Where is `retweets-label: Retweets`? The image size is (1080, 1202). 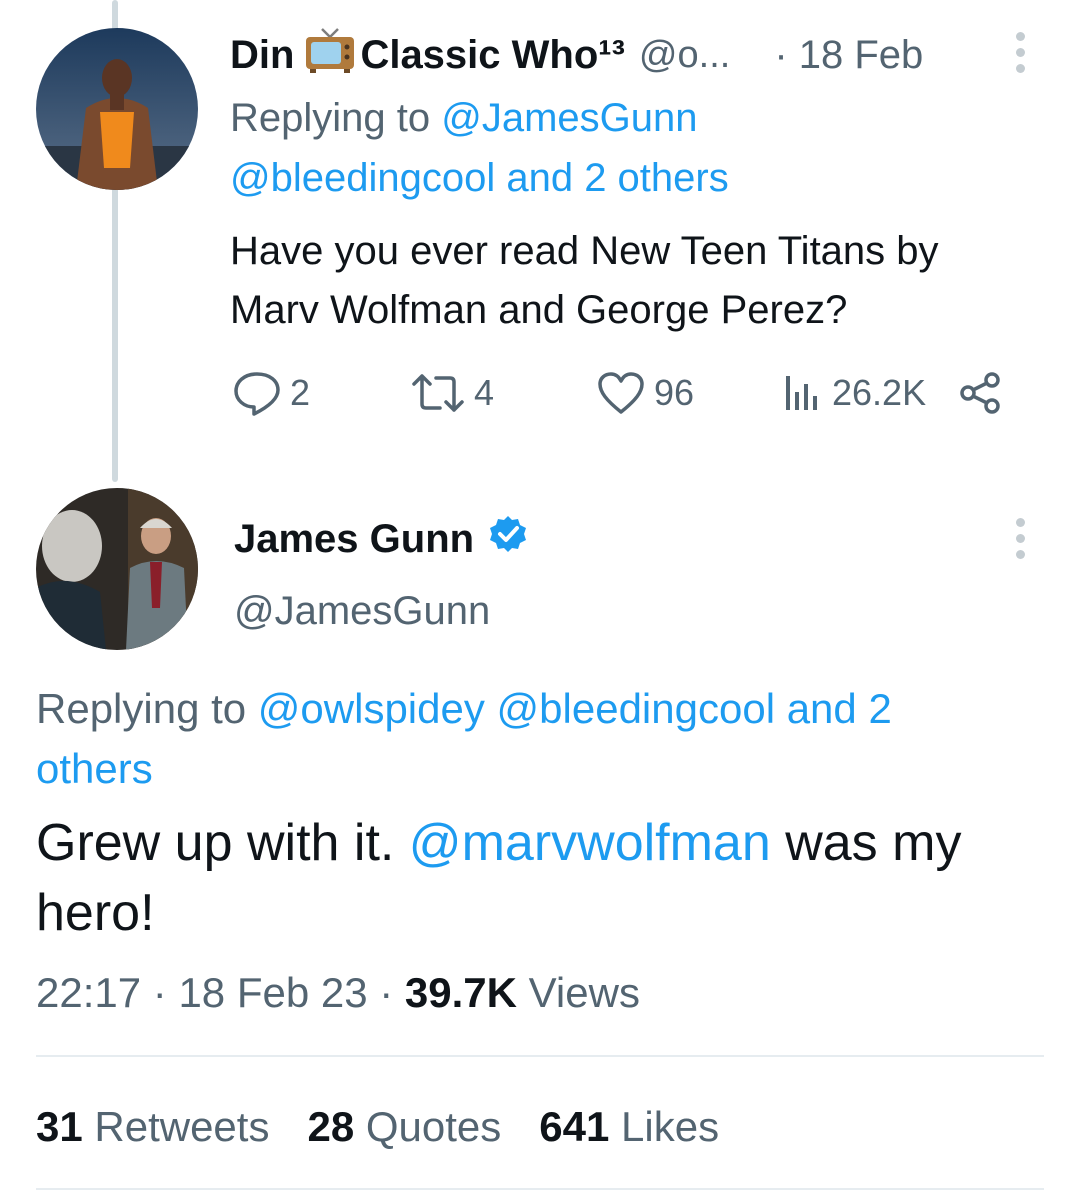 retweets-label: Retweets is located at coordinates (176, 1126).